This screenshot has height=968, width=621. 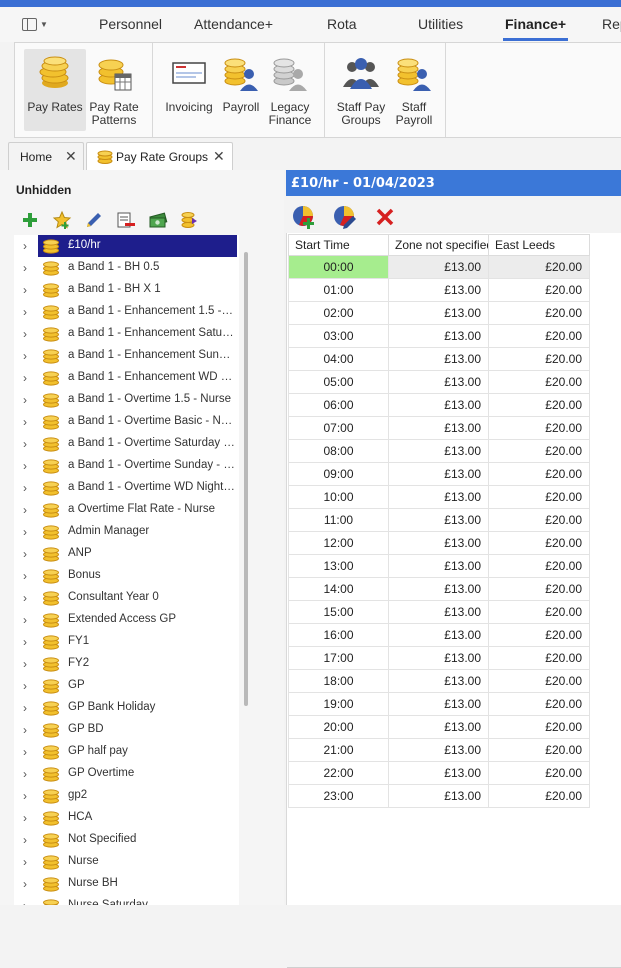 What do you see at coordinates (62, 220) in the screenshot?
I see `add-star-icon` at bounding box center [62, 220].